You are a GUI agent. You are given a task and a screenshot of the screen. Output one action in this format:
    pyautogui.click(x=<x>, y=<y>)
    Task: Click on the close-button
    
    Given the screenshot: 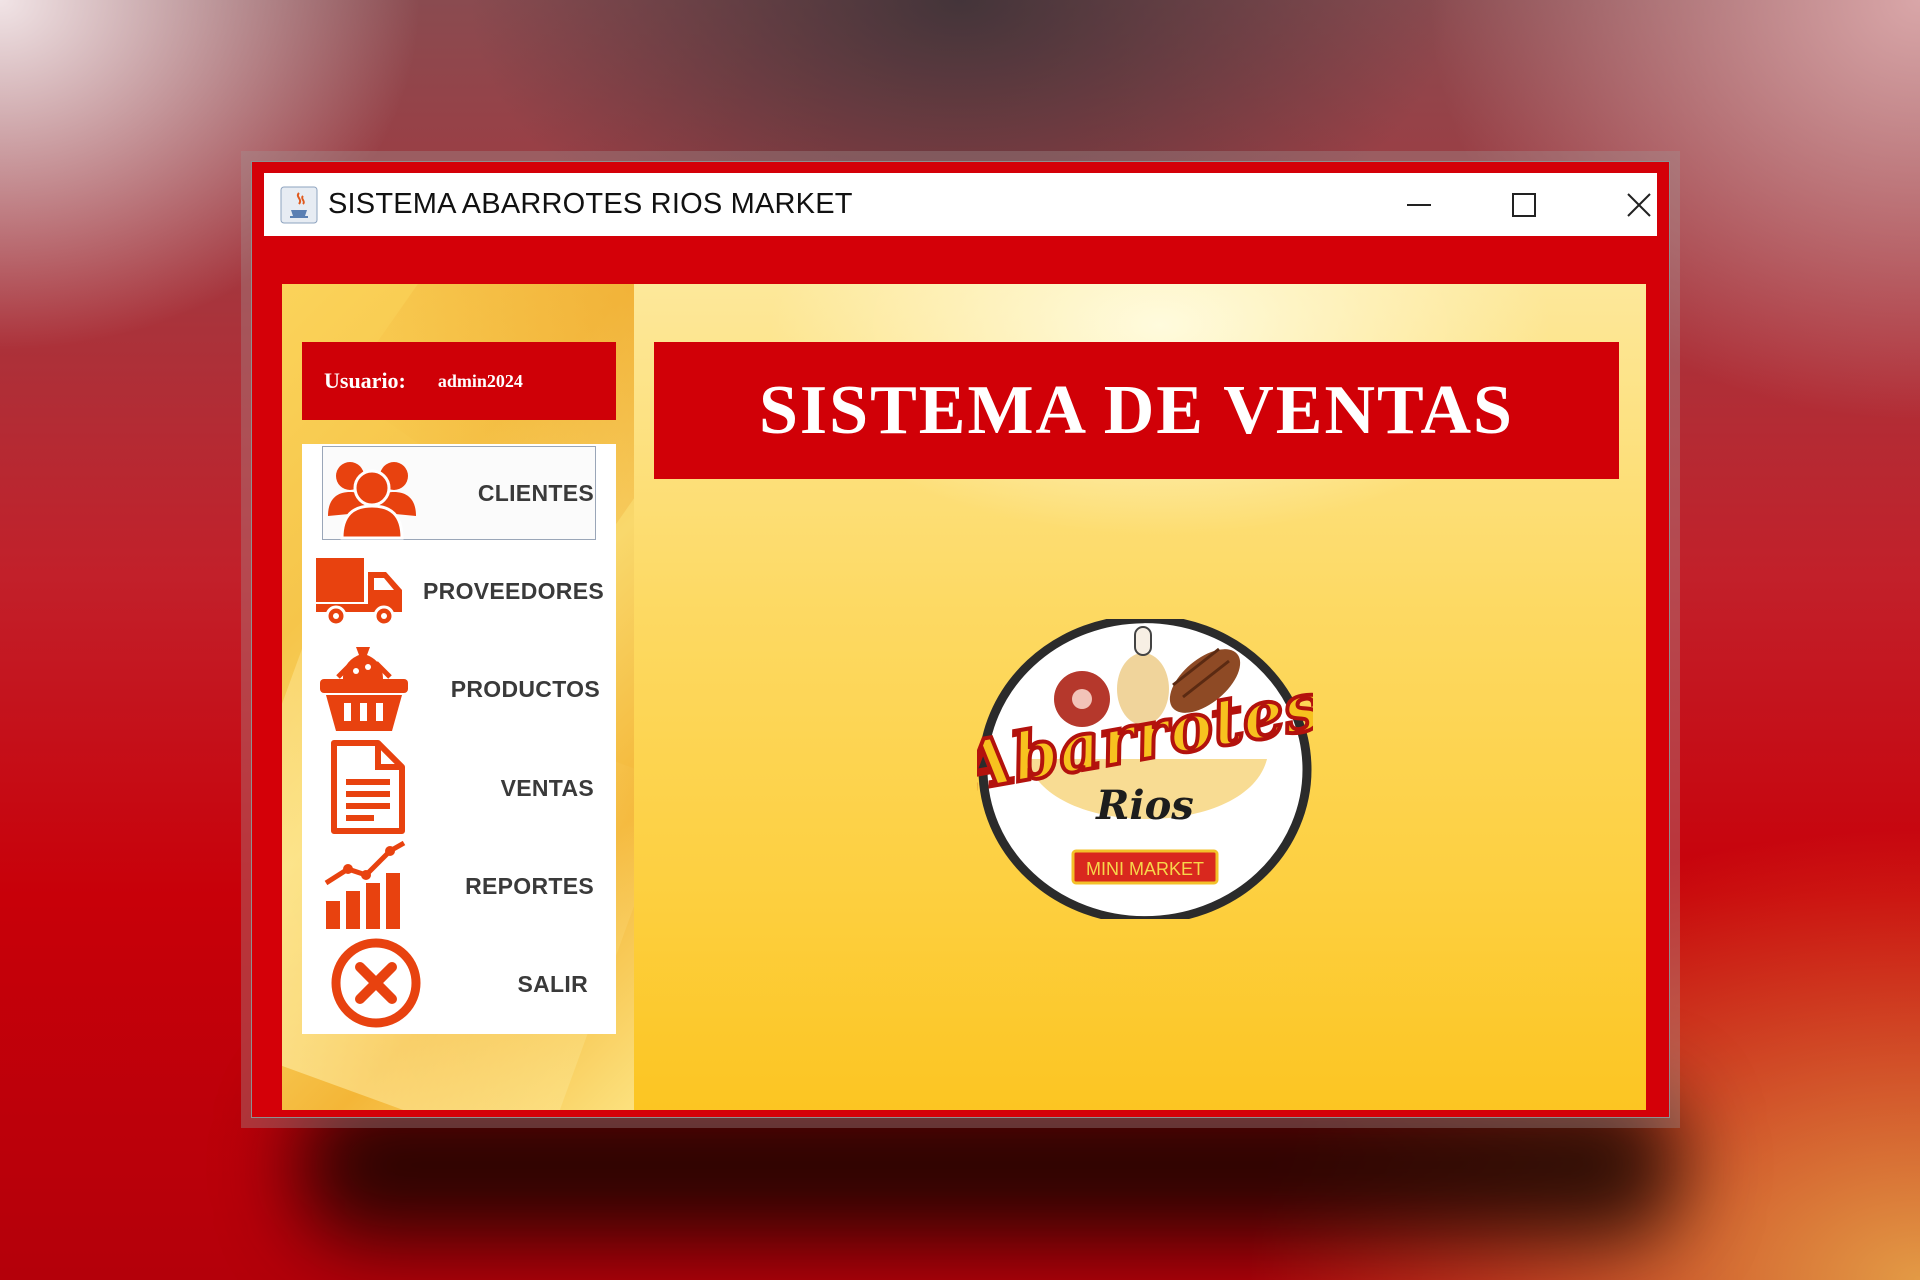 What is the action you would take?
    pyautogui.click(x=1639, y=204)
    